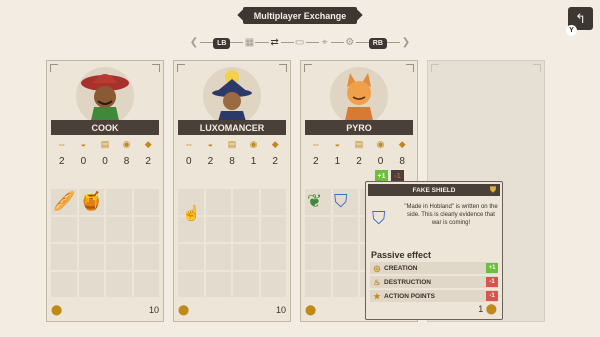 The image size is (600, 337). I want to click on stat-values-row: 2 0 0 8 2, so click(105, 163).